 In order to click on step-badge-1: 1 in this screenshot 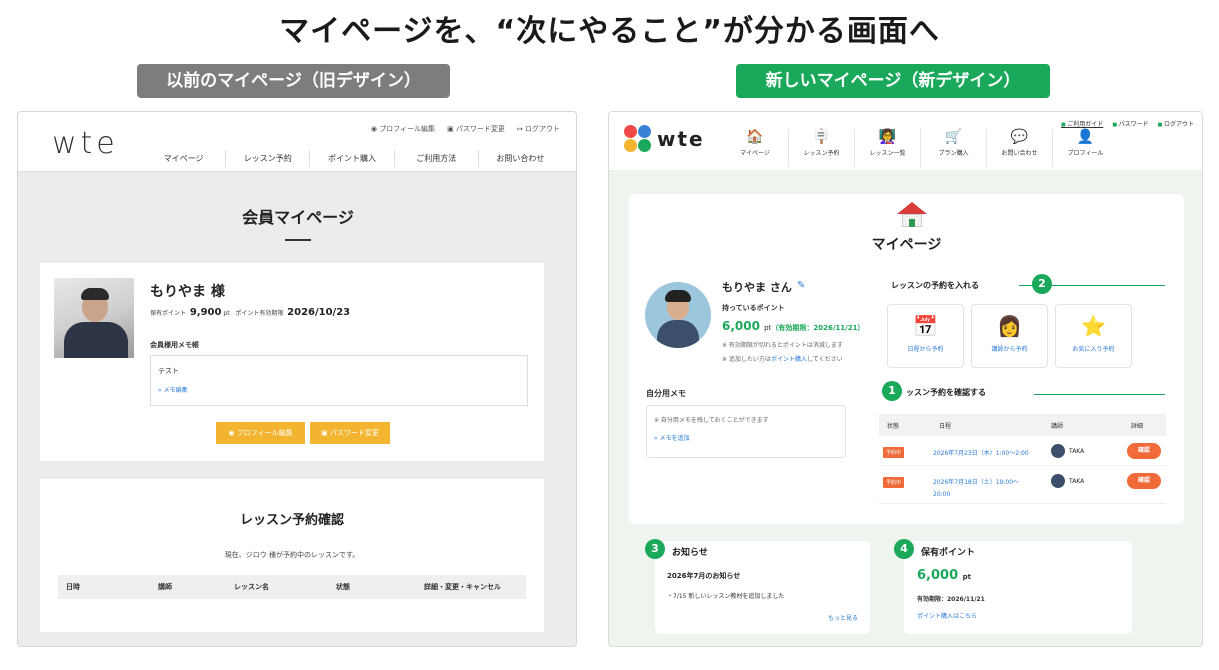, I will do `click(892, 391)`.